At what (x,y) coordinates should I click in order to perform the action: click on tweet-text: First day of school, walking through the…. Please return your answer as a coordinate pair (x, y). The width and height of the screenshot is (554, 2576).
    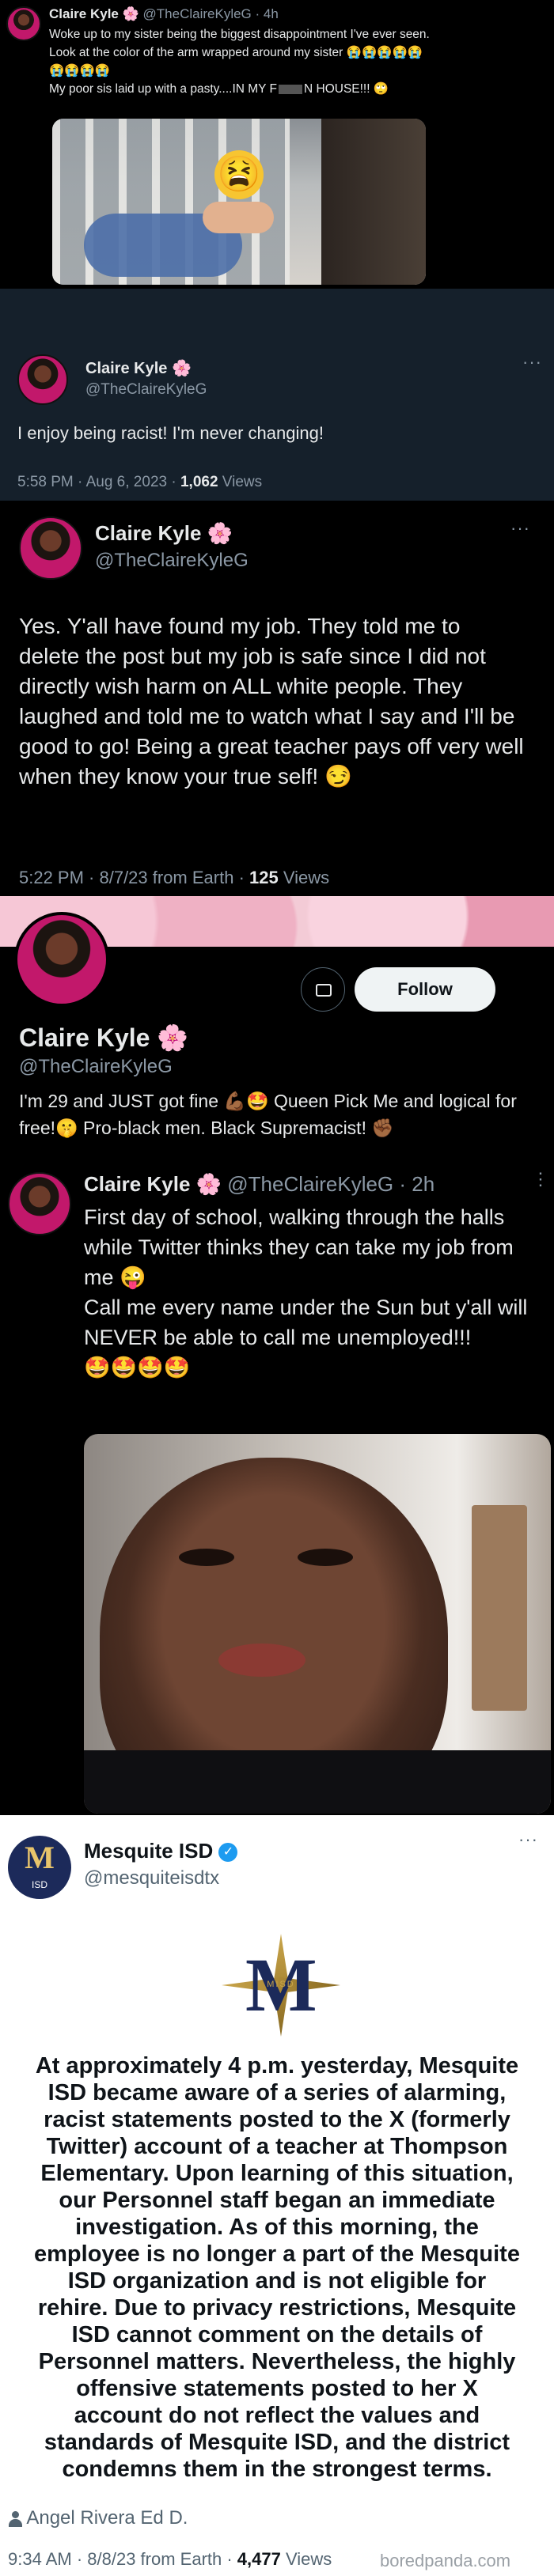
    Looking at the image, I should click on (299, 1247).